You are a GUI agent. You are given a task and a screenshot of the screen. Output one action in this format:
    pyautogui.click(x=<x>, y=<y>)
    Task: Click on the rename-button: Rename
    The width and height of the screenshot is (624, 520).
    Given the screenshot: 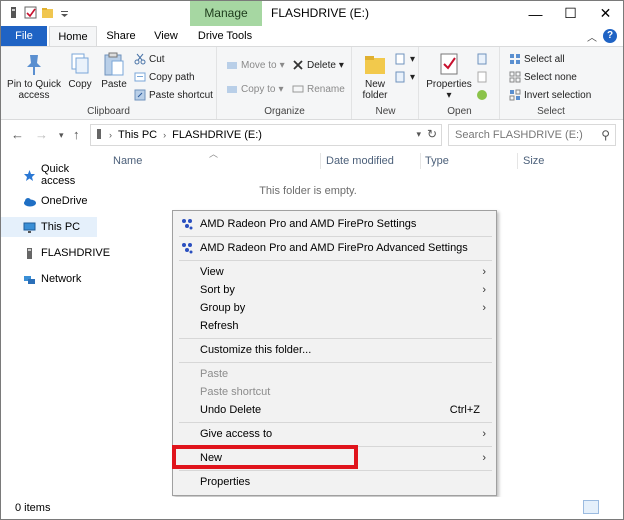 What is the action you would take?
    pyautogui.click(x=318, y=89)
    